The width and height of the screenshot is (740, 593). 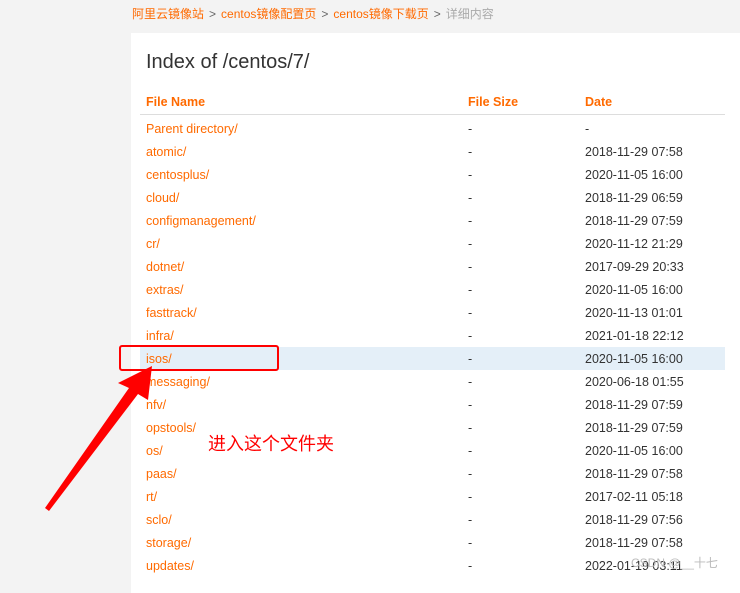 I want to click on annotation-arrow-icon, so click(x=98, y=438).